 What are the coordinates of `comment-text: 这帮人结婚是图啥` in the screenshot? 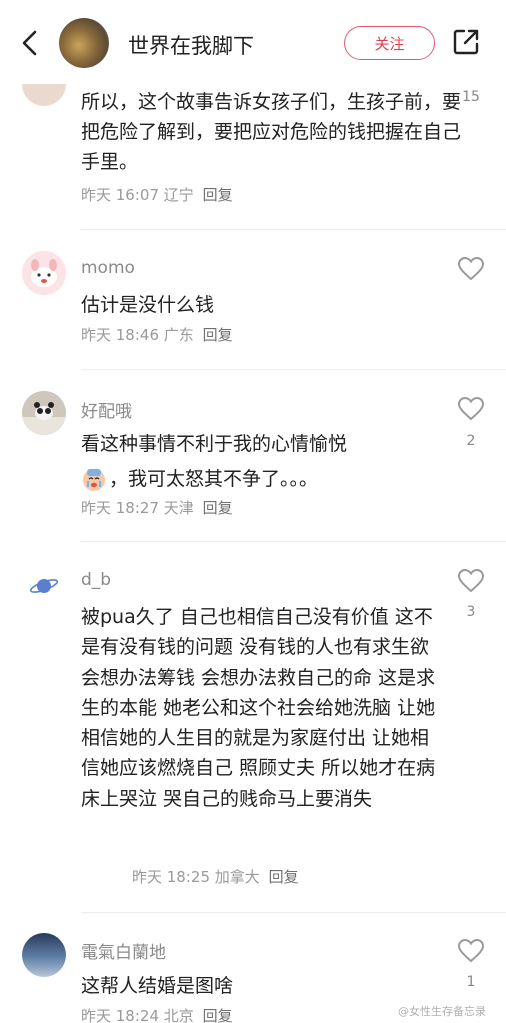 It's located at (157, 986).